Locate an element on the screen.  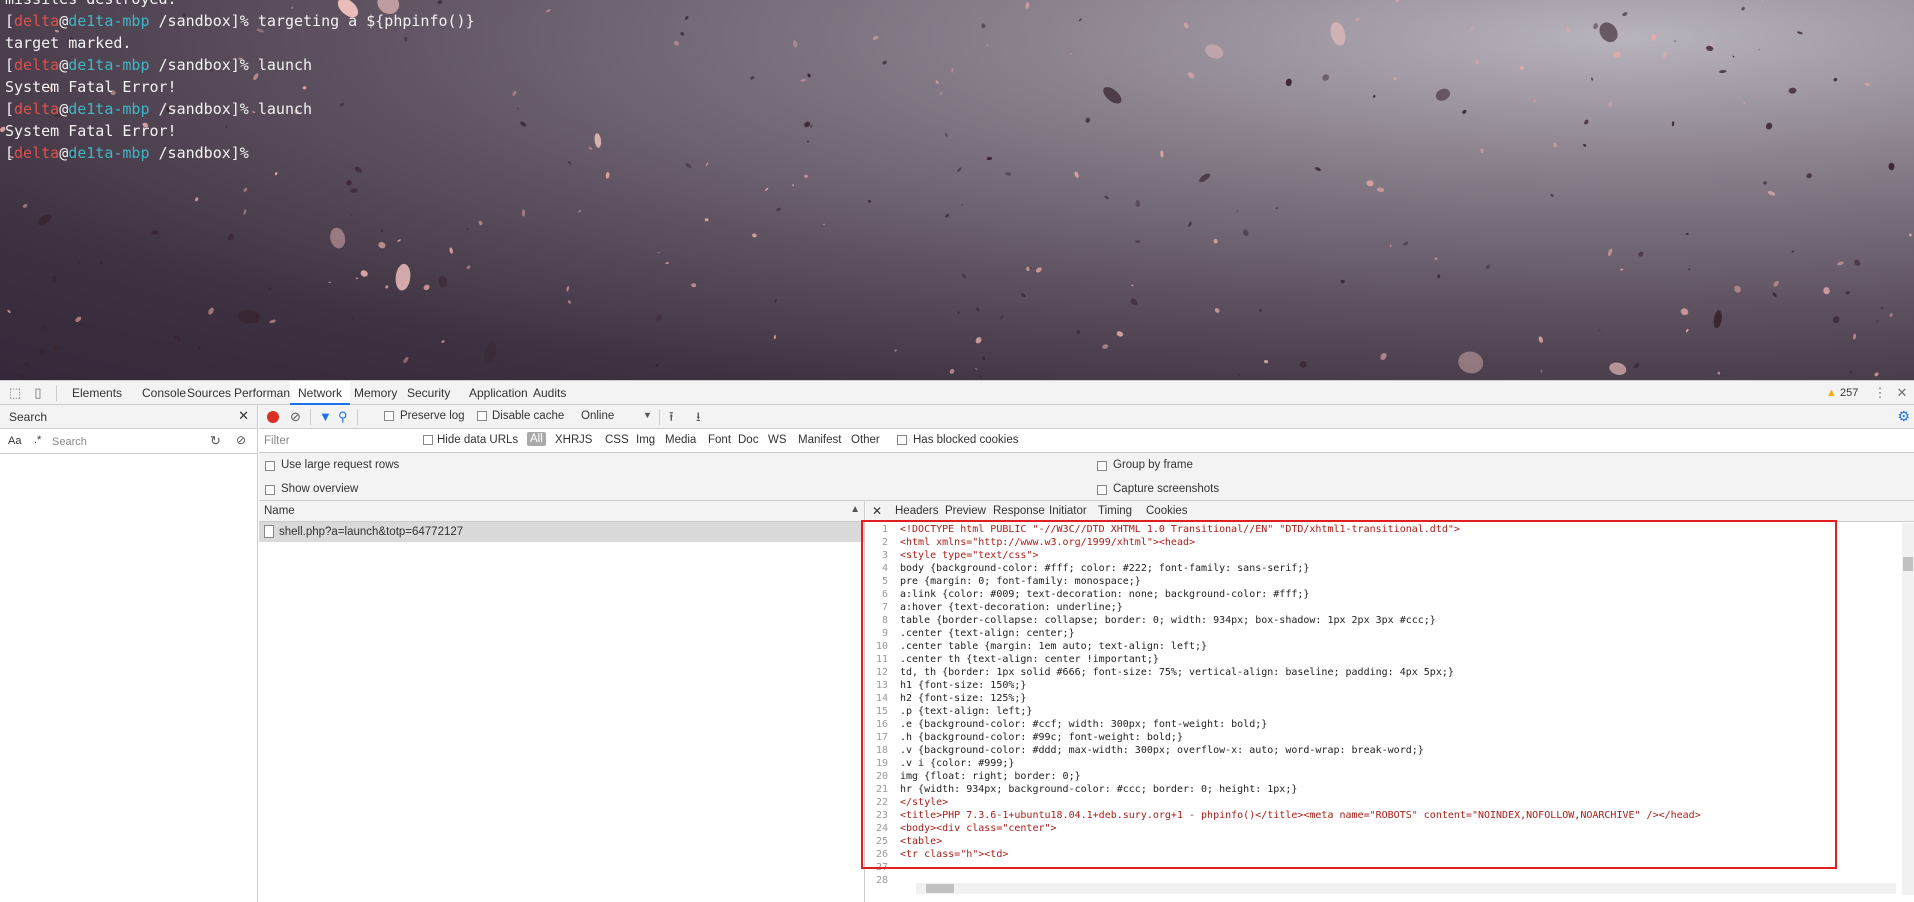
prompt-command: launch is located at coordinates (285, 65).